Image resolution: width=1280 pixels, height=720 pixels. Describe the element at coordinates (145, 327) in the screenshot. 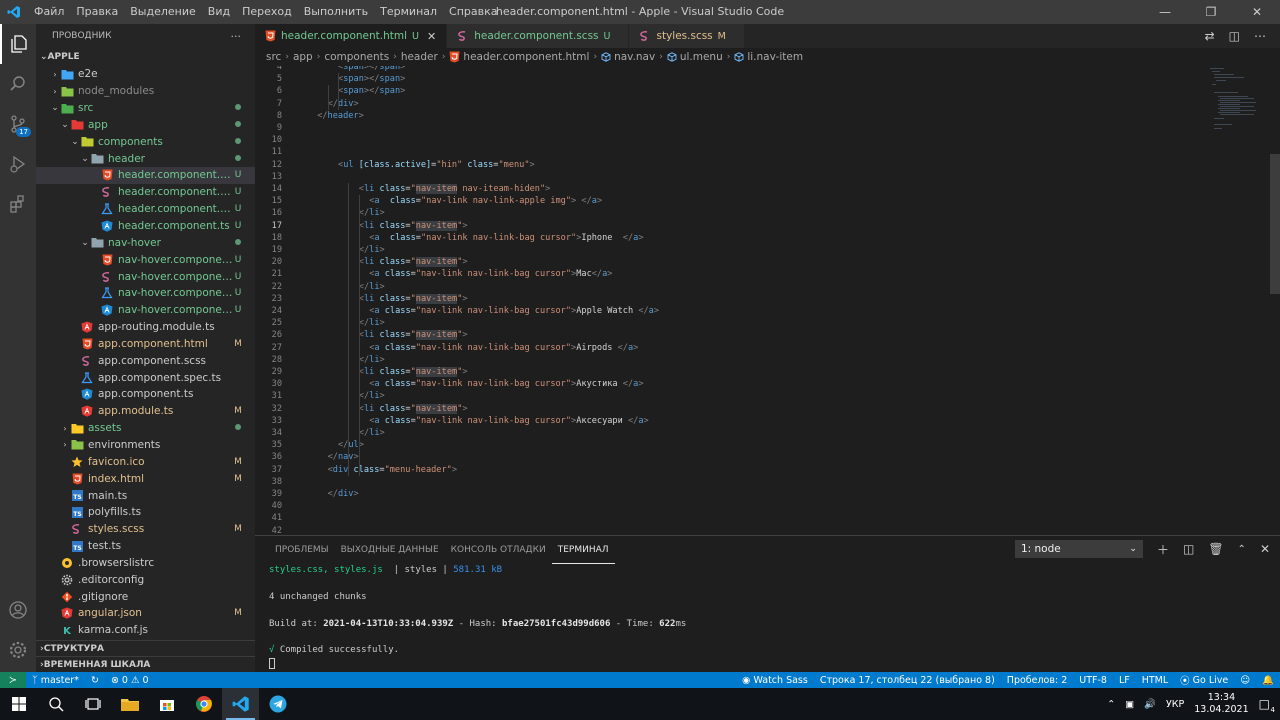

I see `file-item: app-routing.module.ts` at that location.